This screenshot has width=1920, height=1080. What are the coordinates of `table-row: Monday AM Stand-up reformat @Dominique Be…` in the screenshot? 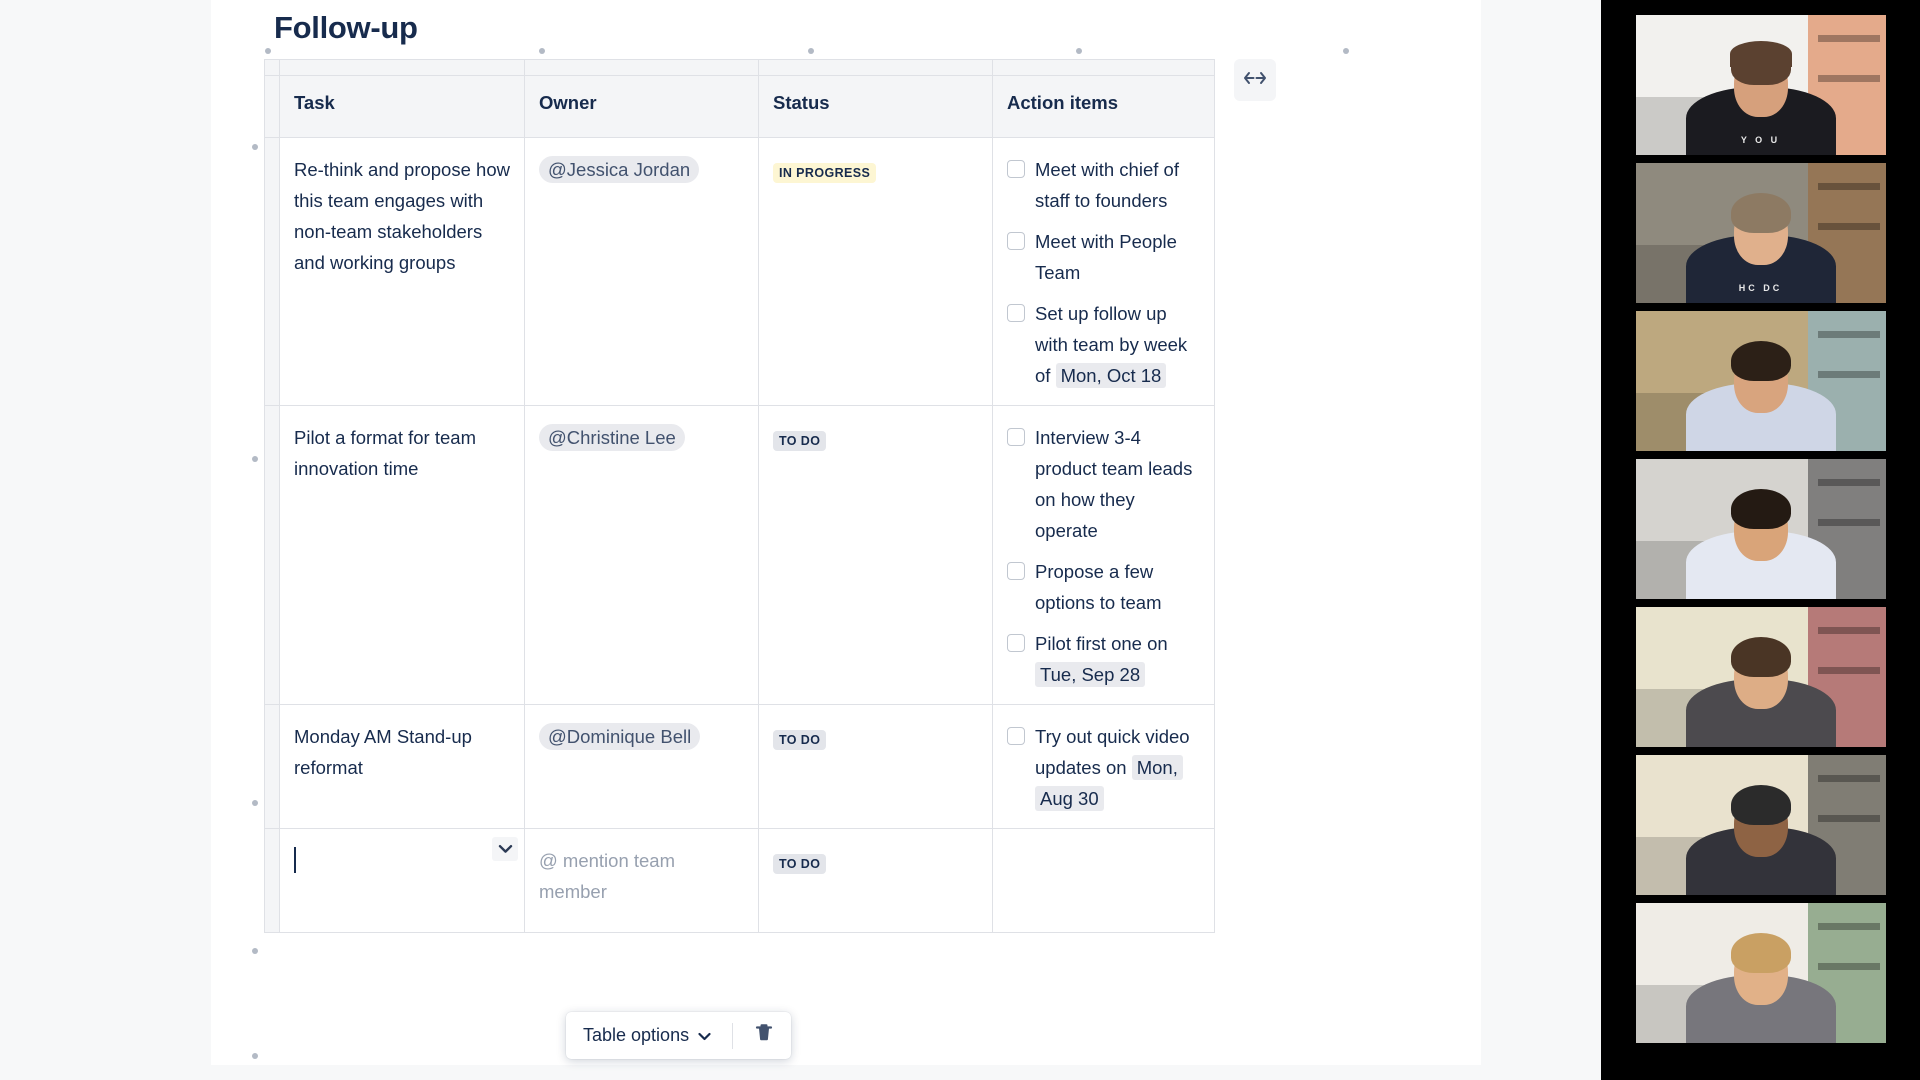 It's located at (739, 766).